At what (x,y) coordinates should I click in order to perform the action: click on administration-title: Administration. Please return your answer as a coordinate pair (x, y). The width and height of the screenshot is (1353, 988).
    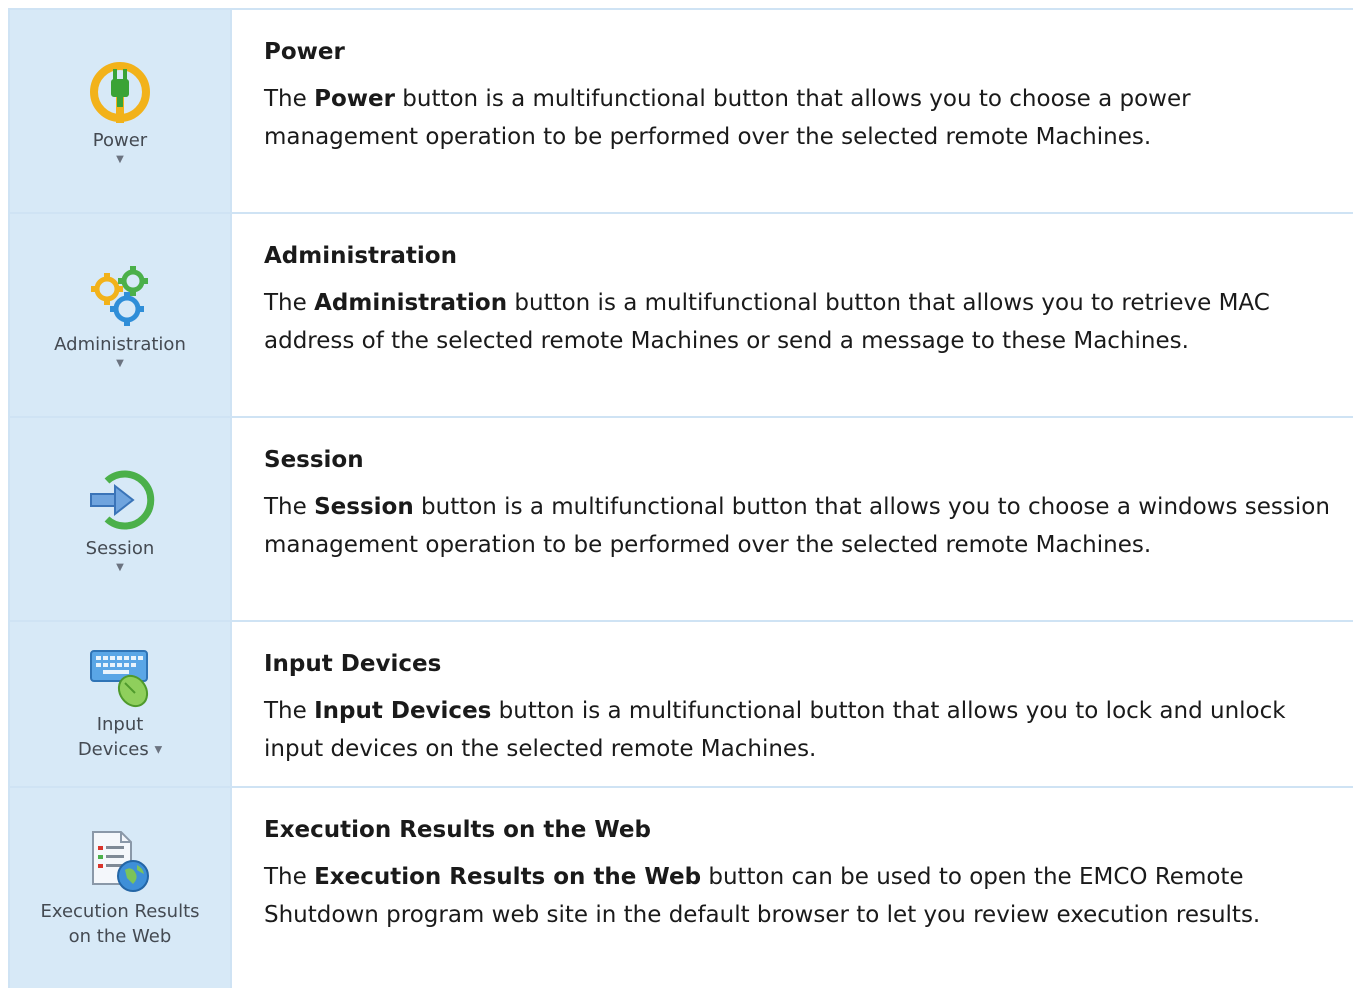
    Looking at the image, I should click on (360, 256).